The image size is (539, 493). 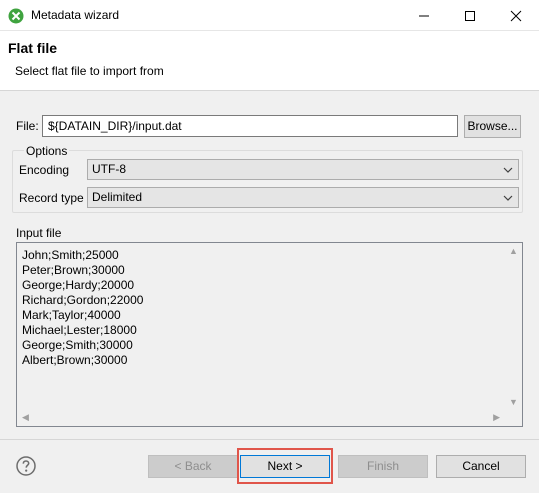 I want to click on input-line: Michael;Lester;18000, so click(x=79, y=330).